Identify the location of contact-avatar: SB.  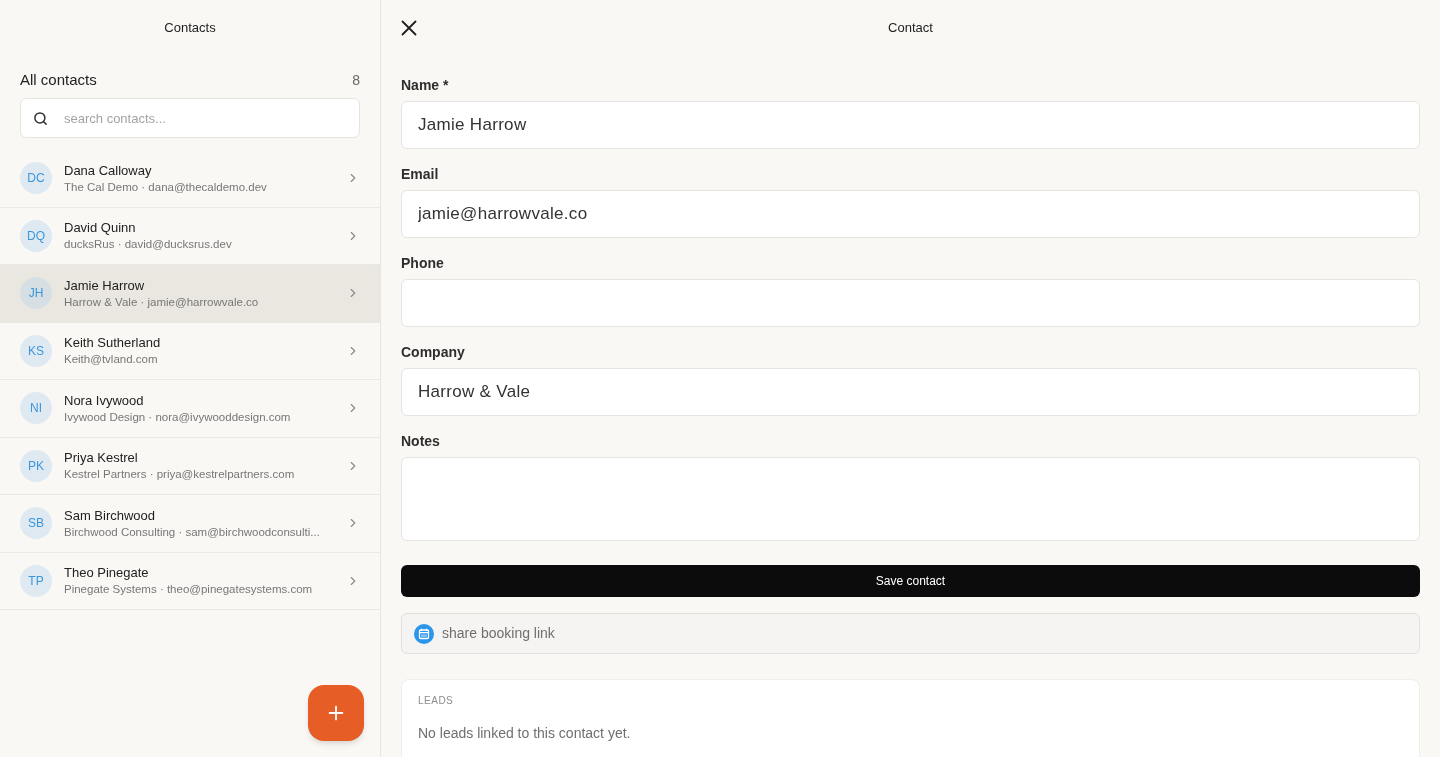
(36, 523).